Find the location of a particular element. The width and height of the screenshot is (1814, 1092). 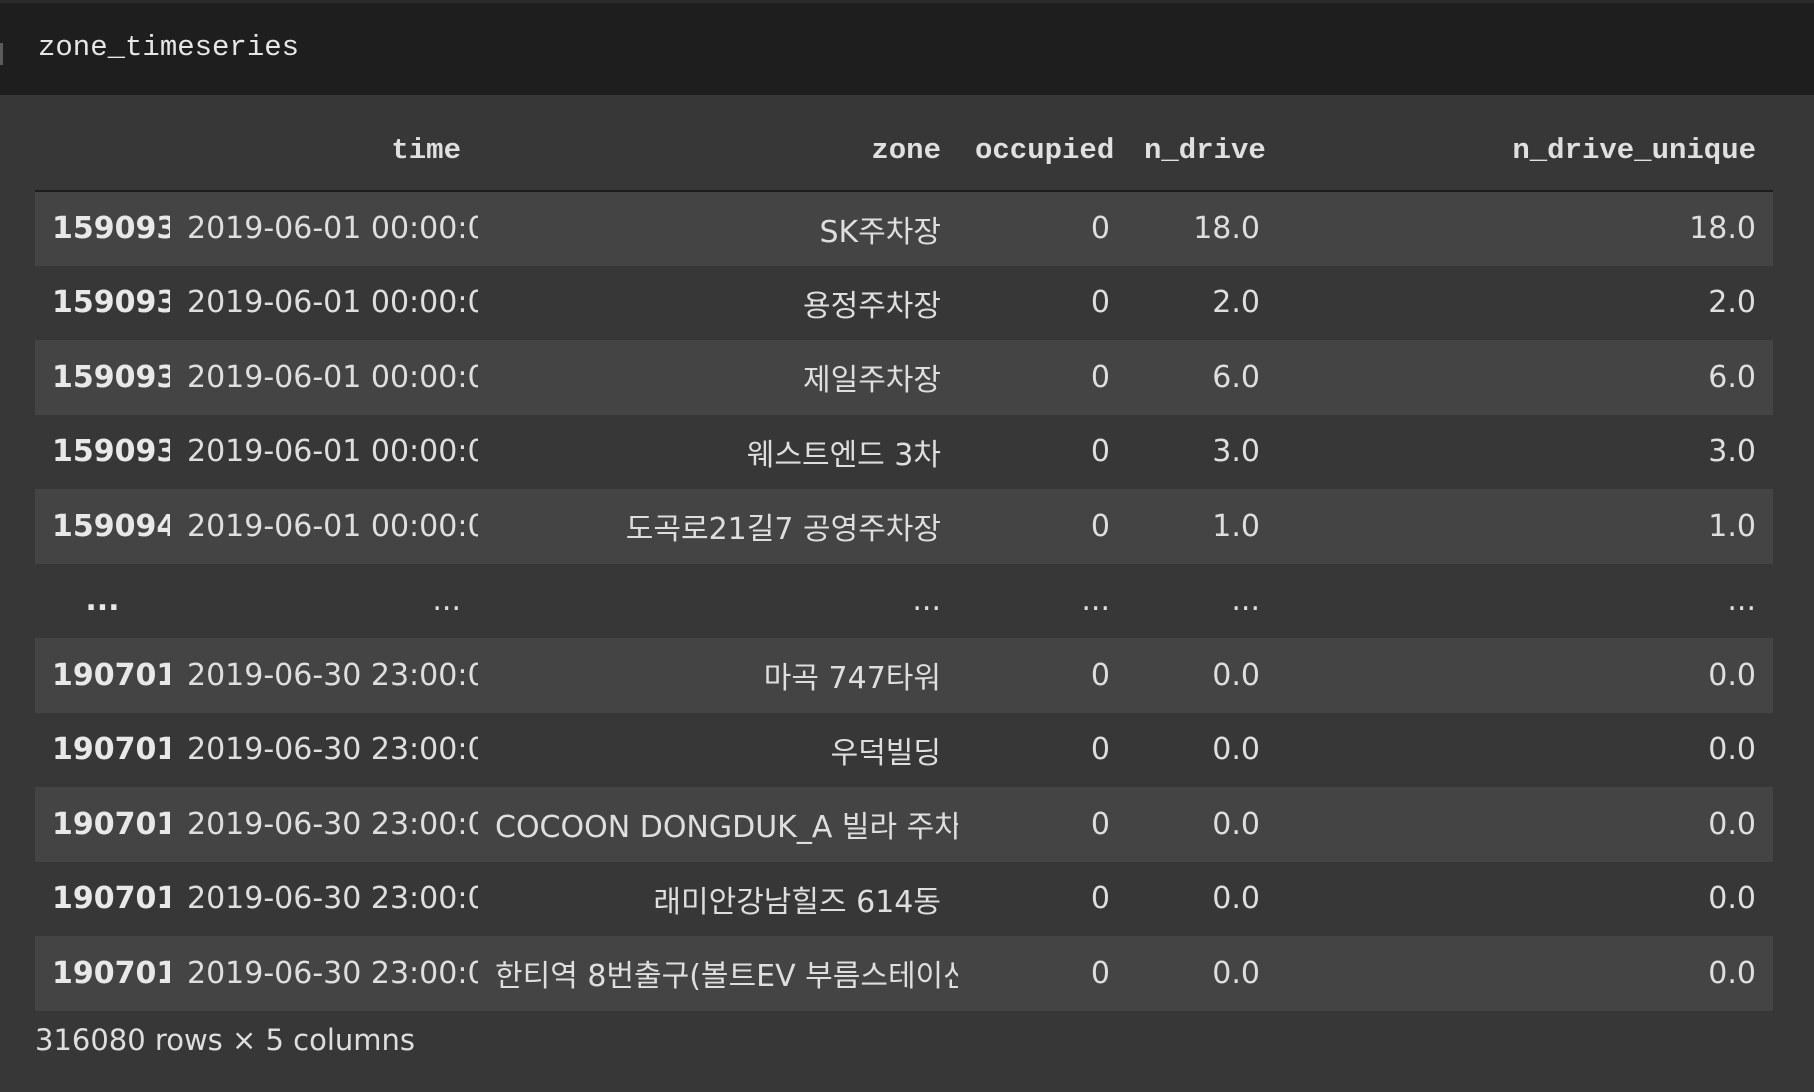

cell-n-drive-unique: 6.0 is located at coordinates (1732, 377).